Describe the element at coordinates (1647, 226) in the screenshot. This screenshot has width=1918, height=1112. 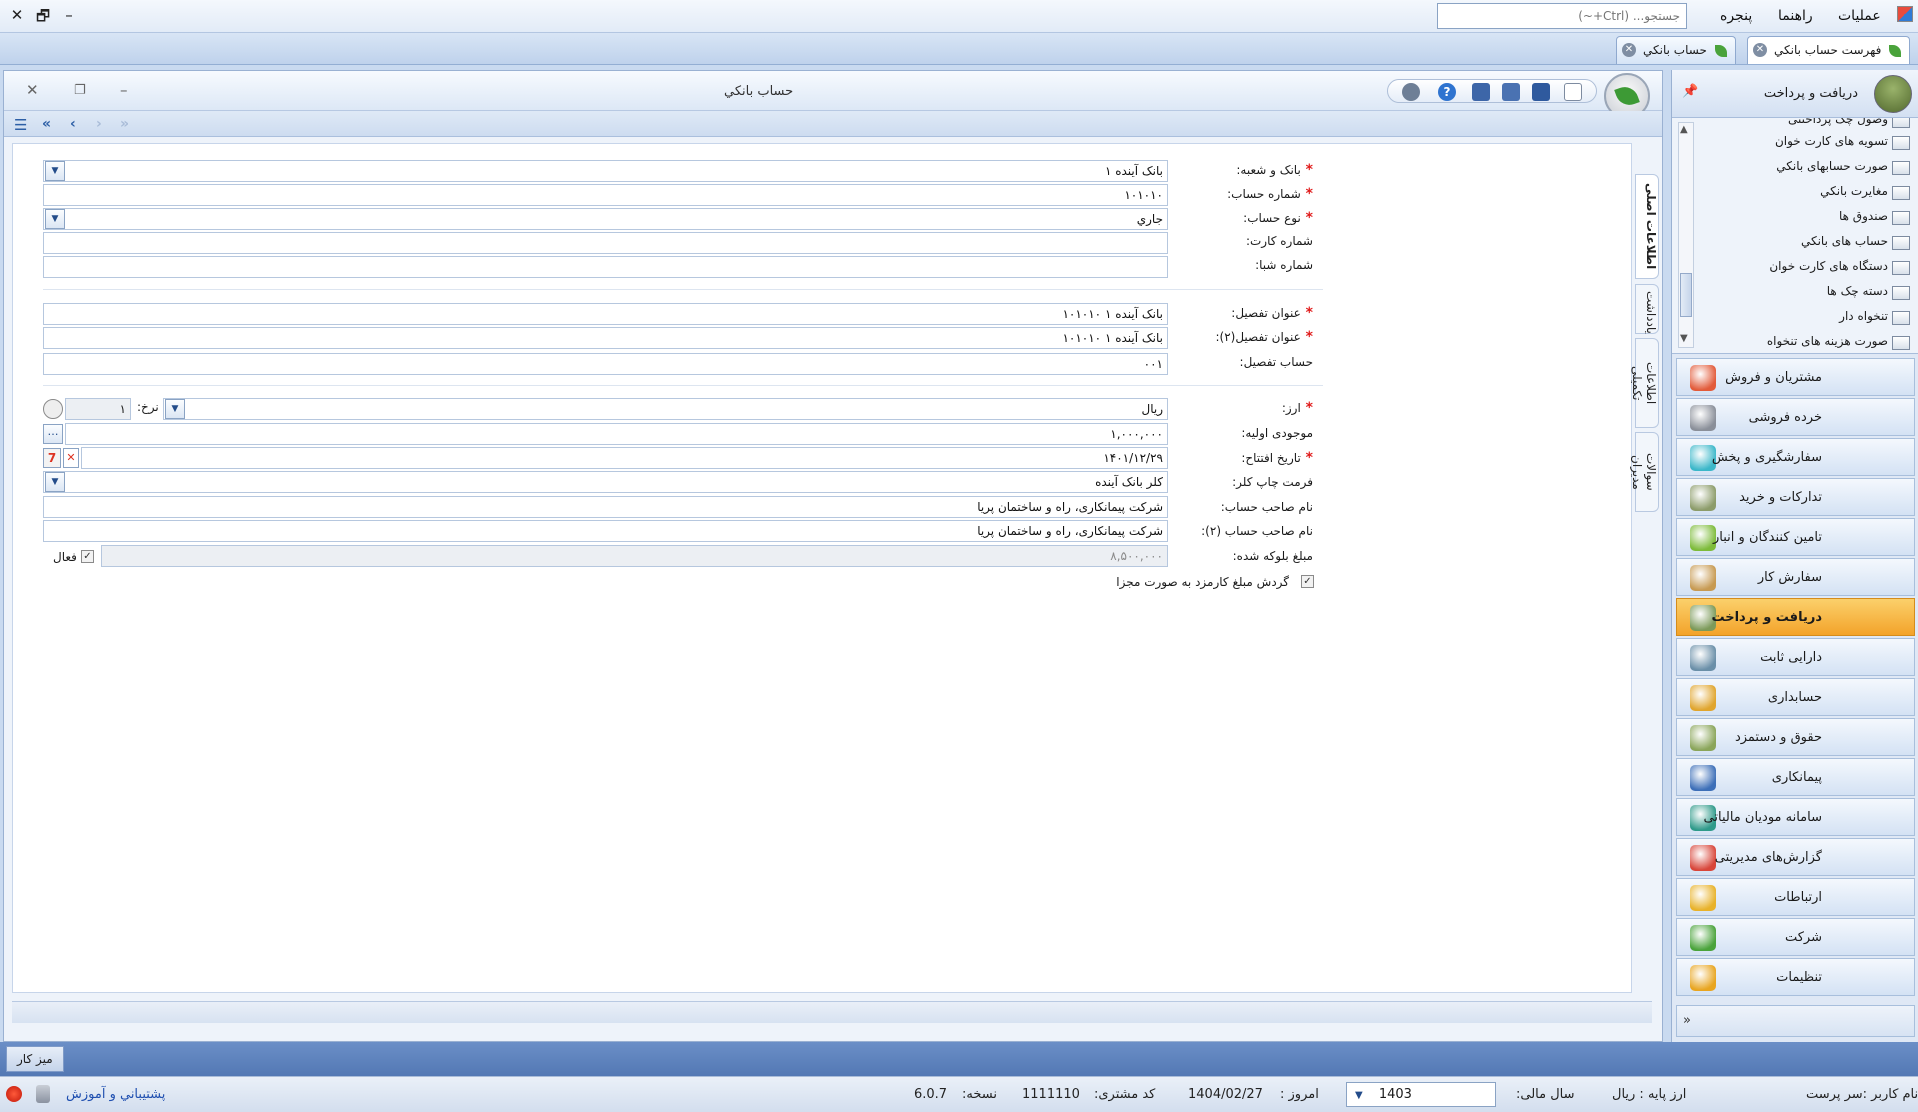
I see `tab-main-info: اطلاعات اصلی` at that location.